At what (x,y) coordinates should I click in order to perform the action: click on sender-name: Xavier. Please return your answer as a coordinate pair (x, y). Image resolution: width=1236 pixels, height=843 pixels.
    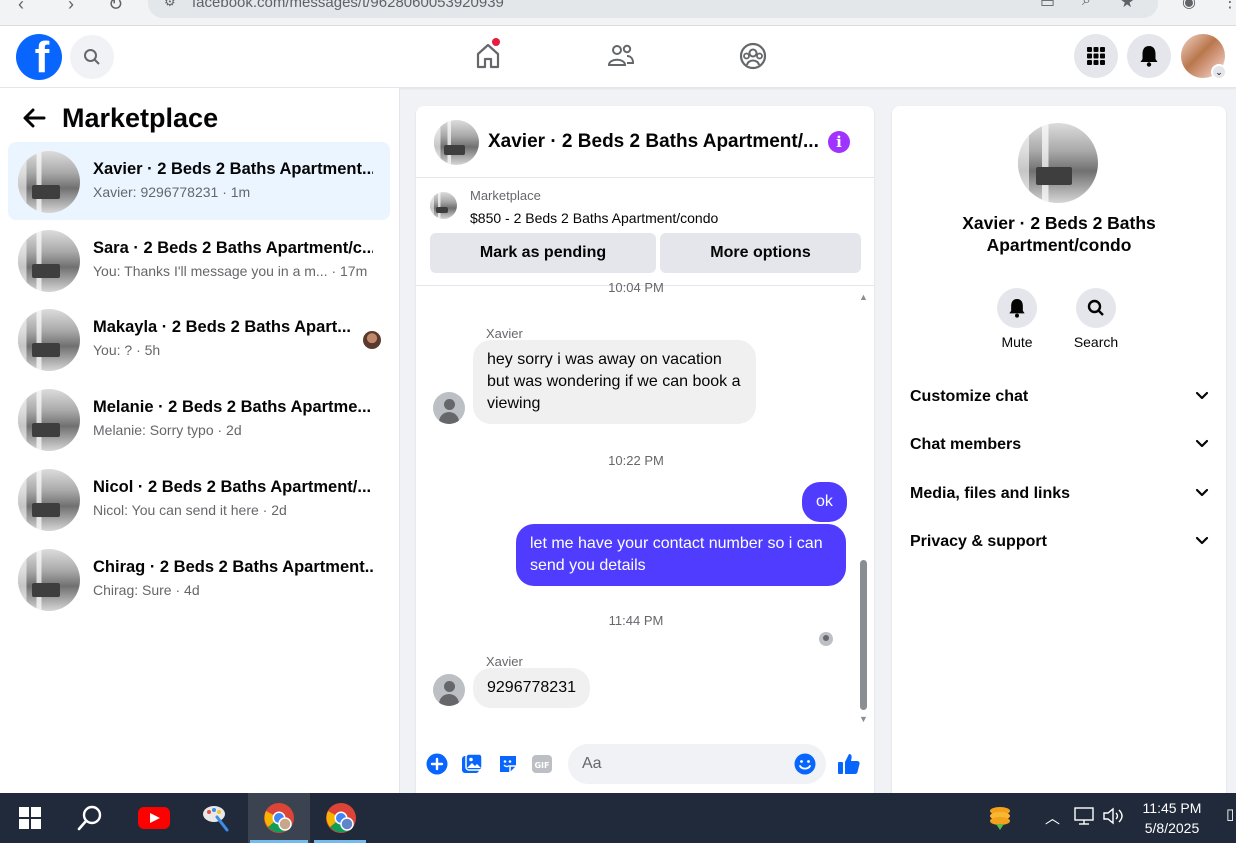
    Looking at the image, I should click on (504, 333).